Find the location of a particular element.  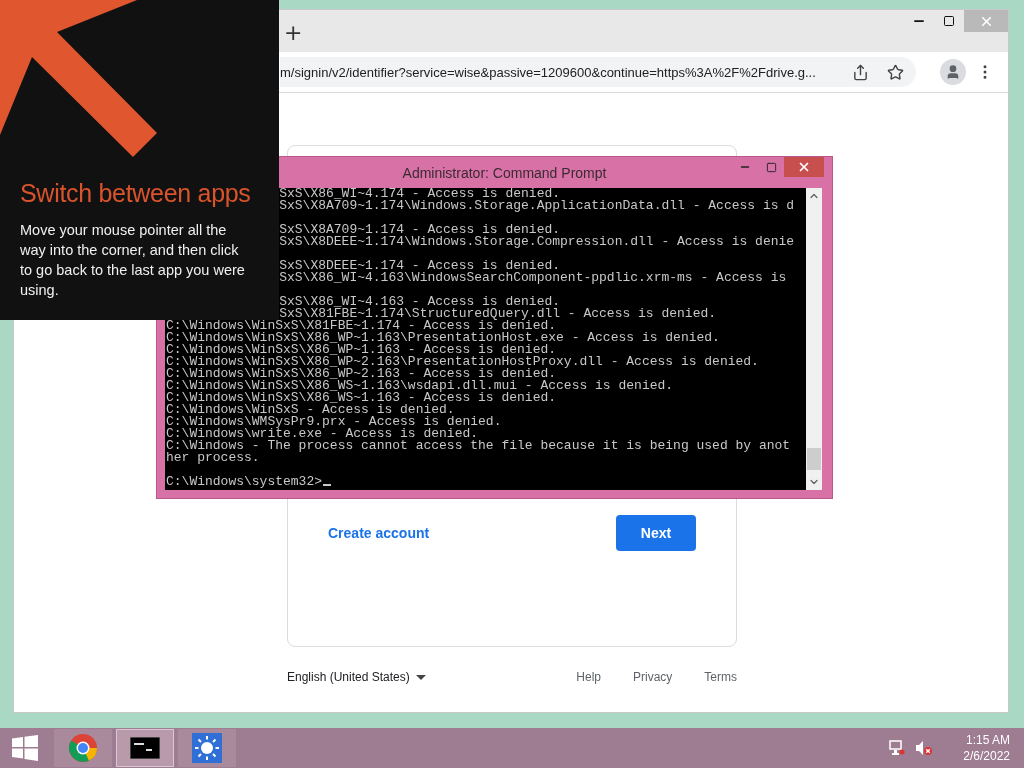

text-cursor is located at coordinates (327, 485).